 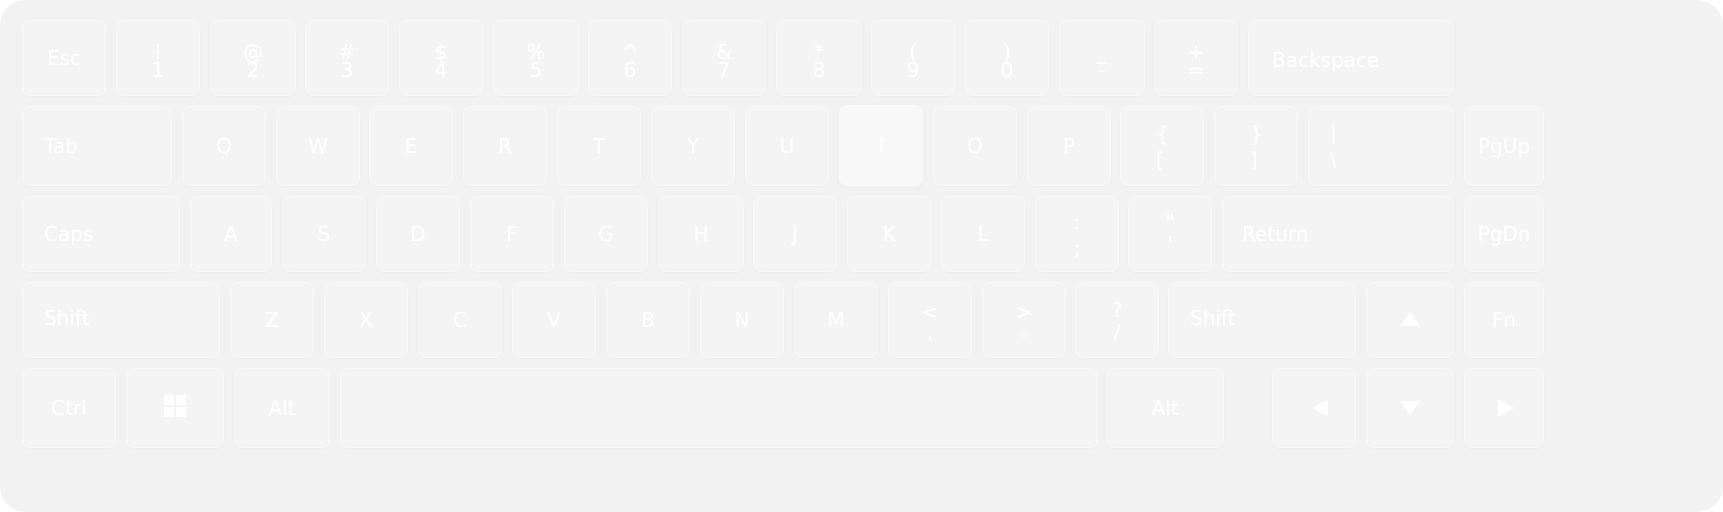 What do you see at coordinates (1504, 146) in the screenshot?
I see `key-pgup: PgUp` at bounding box center [1504, 146].